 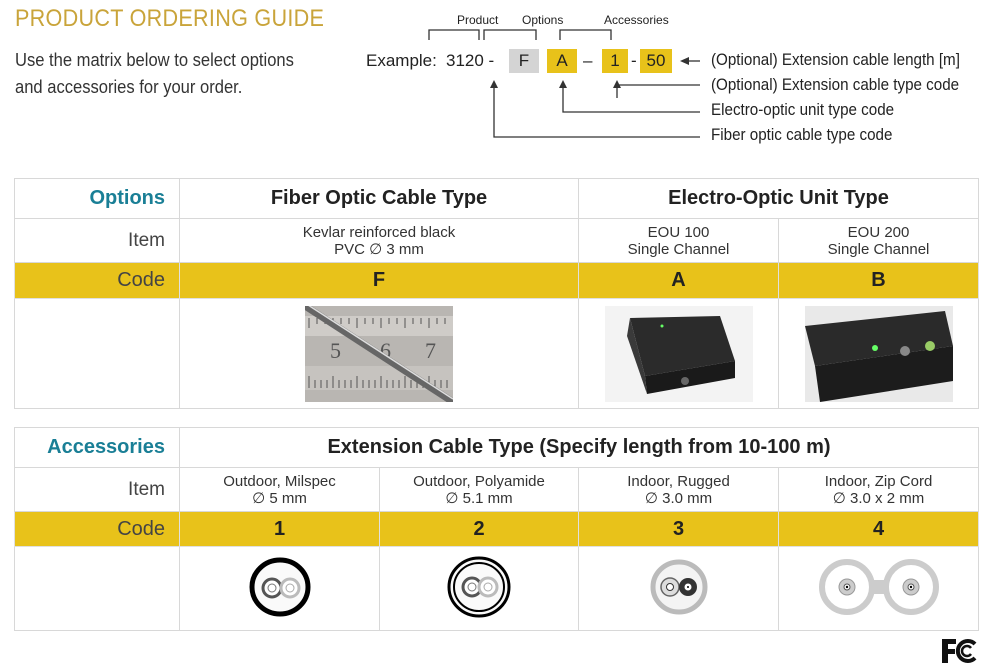 I want to click on svg-text: 5, so click(x=335, y=350).